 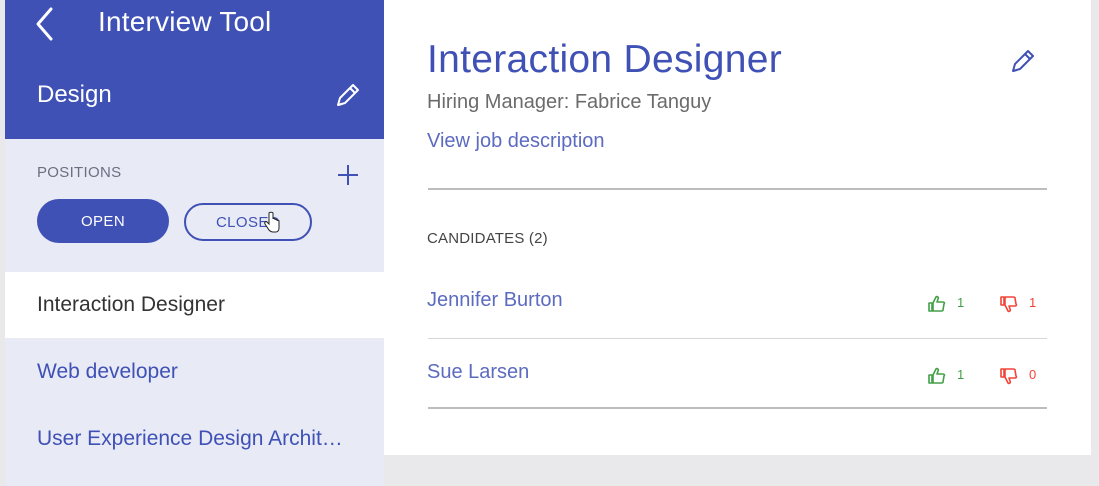 What do you see at coordinates (1022, 62) in the screenshot?
I see `edit-job-icon` at bounding box center [1022, 62].